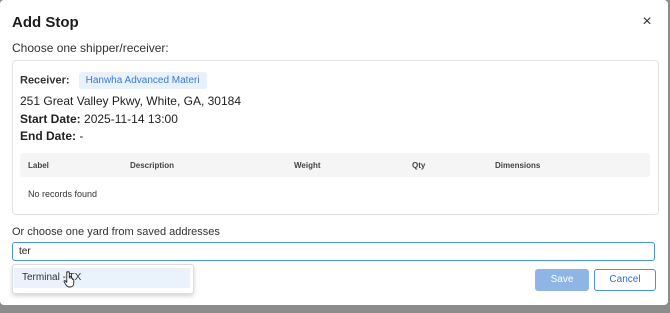  Describe the element at coordinates (69, 279) in the screenshot. I see `hand-pointer-icon` at that location.